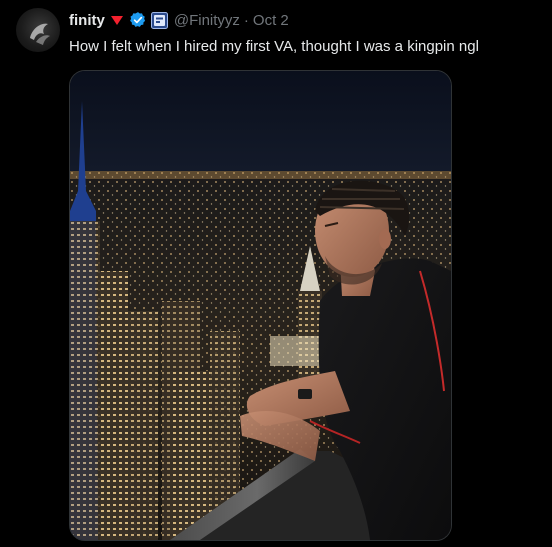 This screenshot has height=547, width=552. I want to click on user-handle: @Finityyz, so click(207, 20).